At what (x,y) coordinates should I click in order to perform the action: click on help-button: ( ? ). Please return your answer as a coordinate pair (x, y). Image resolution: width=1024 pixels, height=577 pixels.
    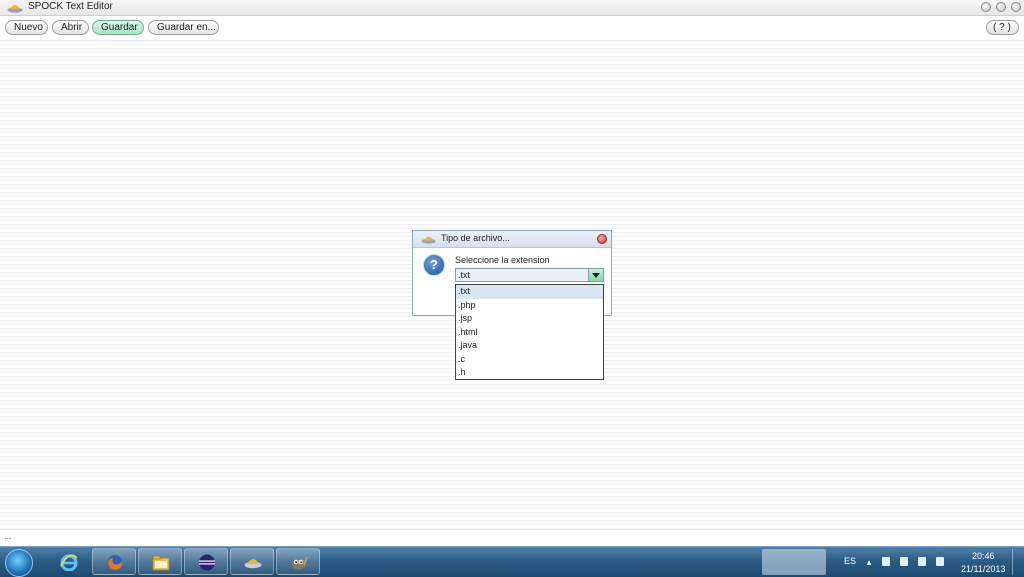
    Looking at the image, I should click on (1002, 27).